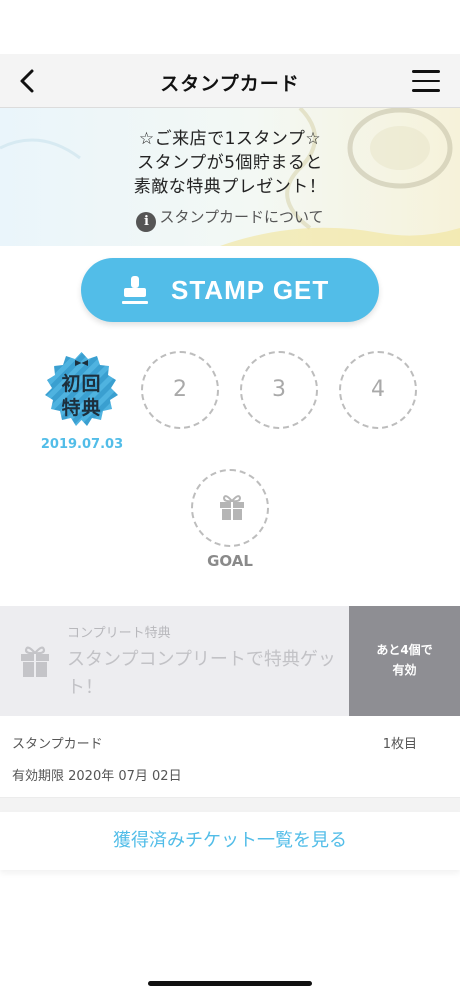 The image size is (460, 996). What do you see at coordinates (404, 670) in the screenshot?
I see `remaining-line-2: 有効` at bounding box center [404, 670].